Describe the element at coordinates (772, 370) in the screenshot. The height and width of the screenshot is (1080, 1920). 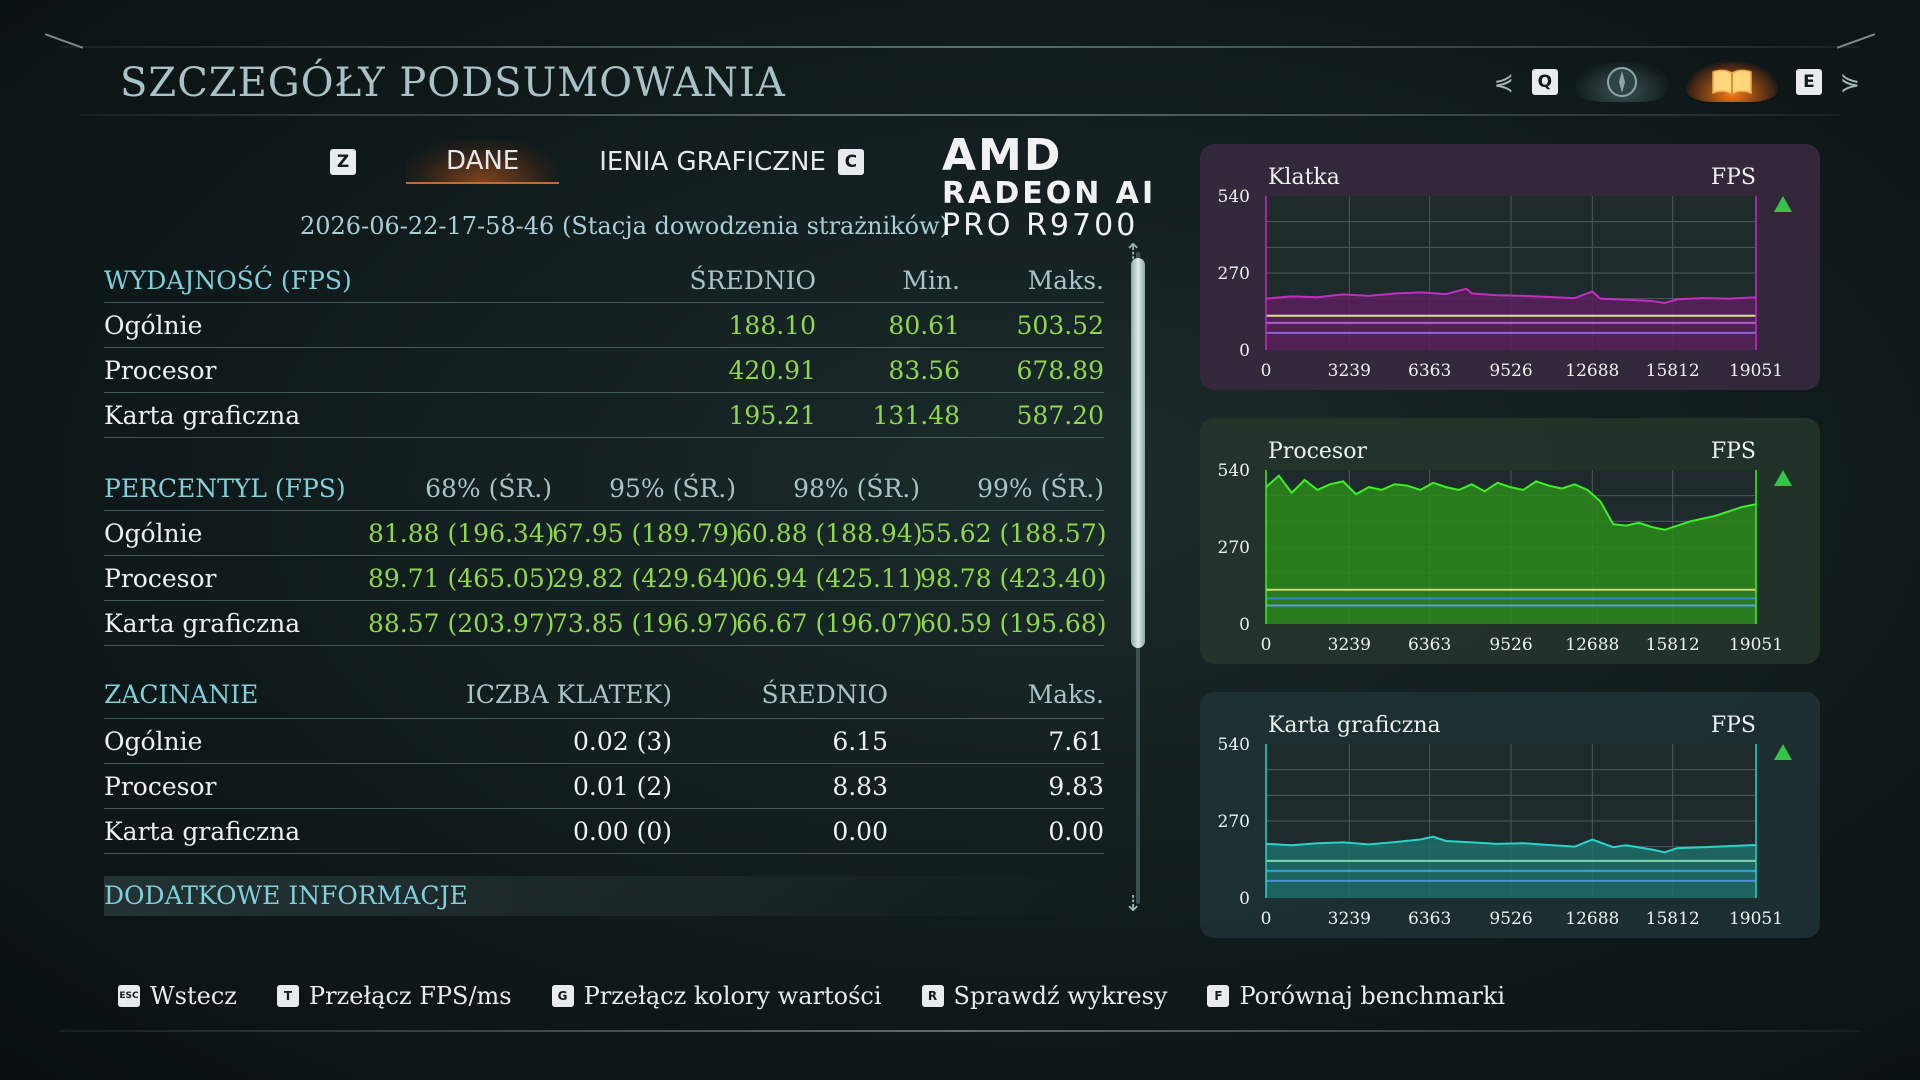
I see `value-cell: 420.91` at that location.